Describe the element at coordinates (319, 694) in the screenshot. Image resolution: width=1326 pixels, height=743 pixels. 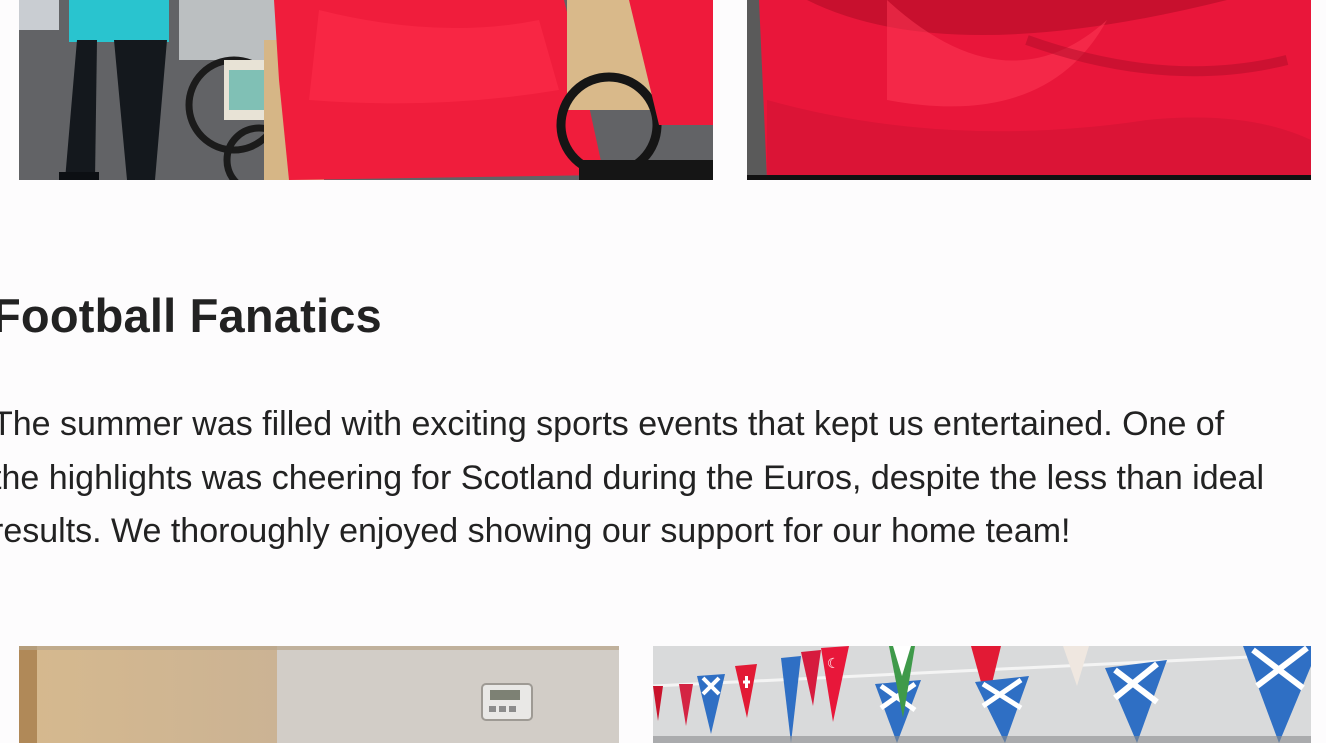
I see `photo-room-wall` at that location.